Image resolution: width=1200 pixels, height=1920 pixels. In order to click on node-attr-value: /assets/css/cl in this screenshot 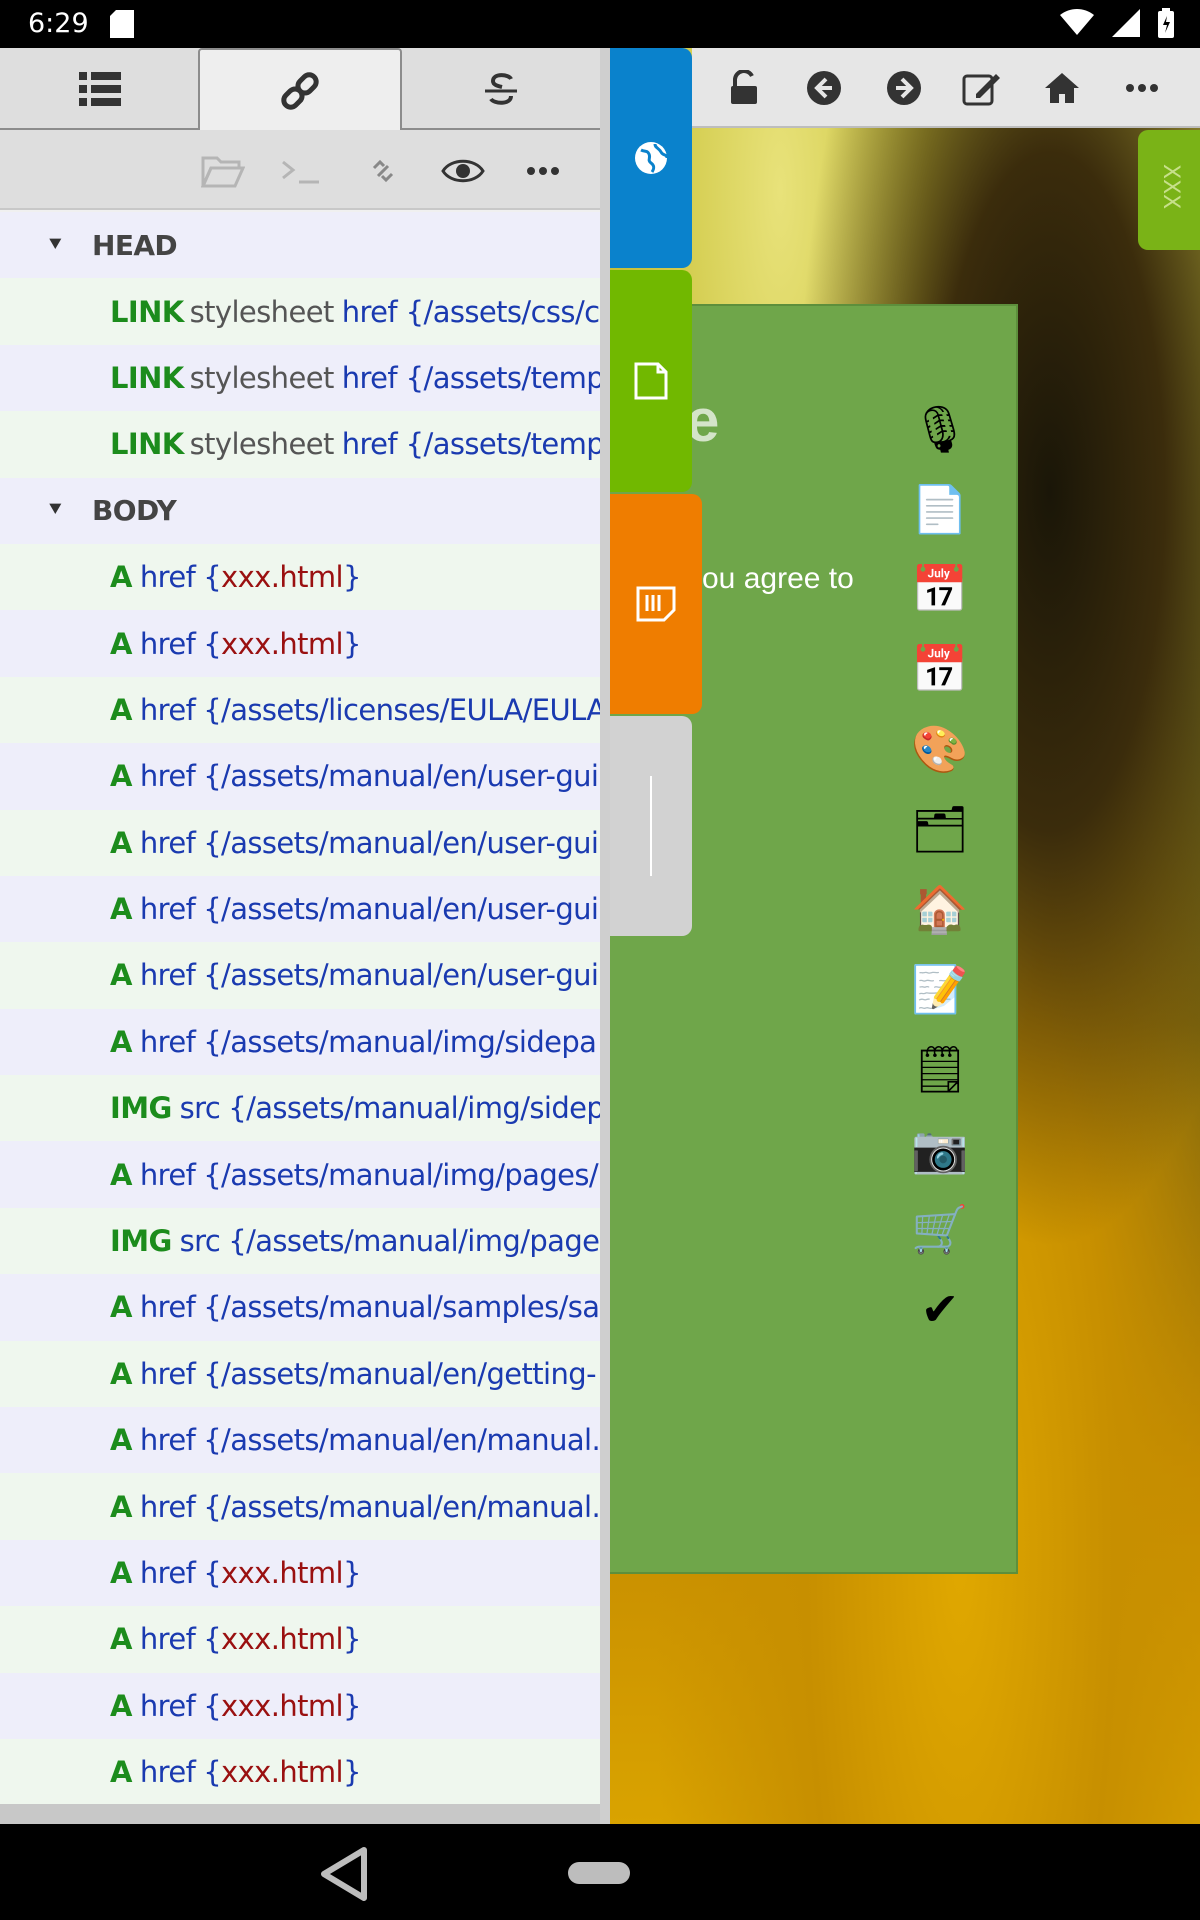, I will do `click(512, 312)`.